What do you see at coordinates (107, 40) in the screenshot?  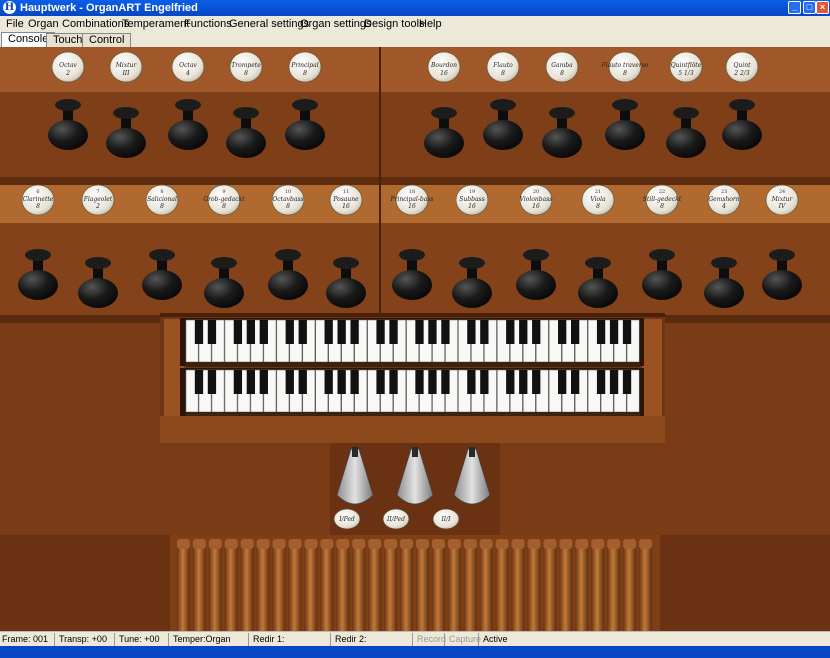 I see `tab-control: Control` at bounding box center [107, 40].